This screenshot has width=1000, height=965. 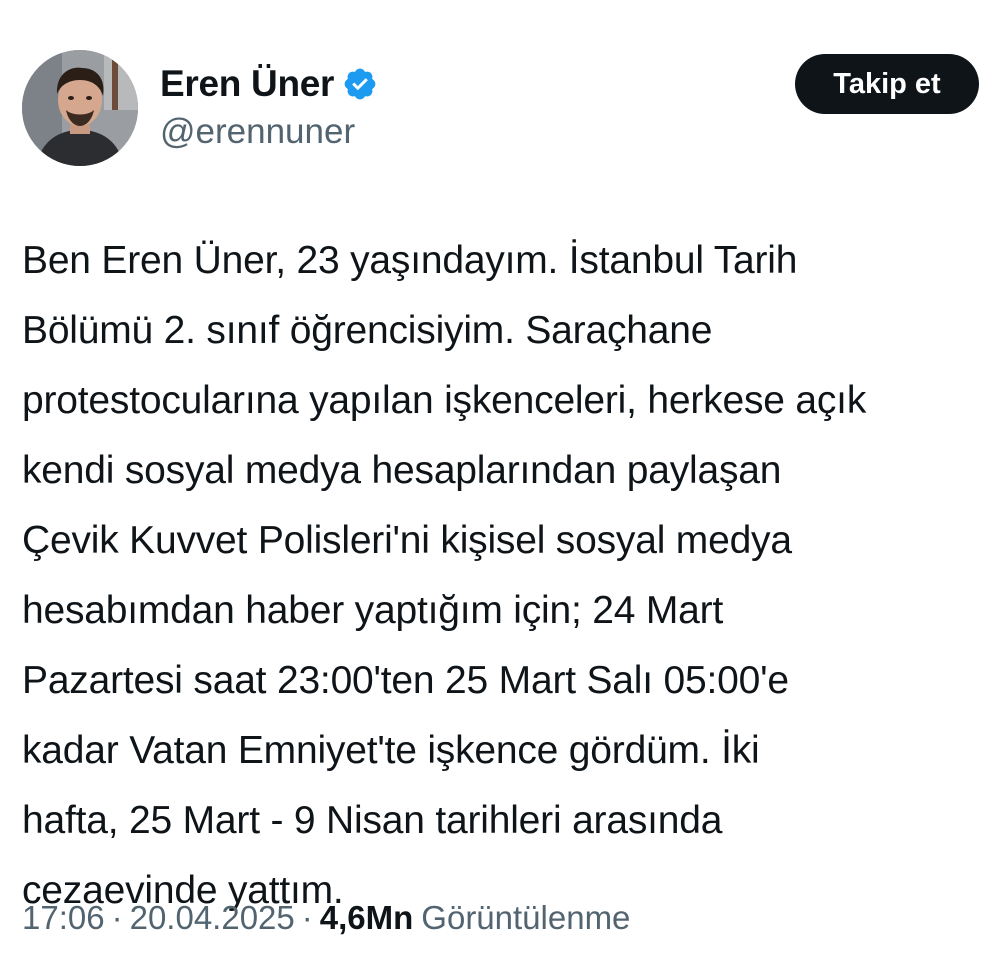 I want to click on verified-badge-icon, so click(x=360, y=84).